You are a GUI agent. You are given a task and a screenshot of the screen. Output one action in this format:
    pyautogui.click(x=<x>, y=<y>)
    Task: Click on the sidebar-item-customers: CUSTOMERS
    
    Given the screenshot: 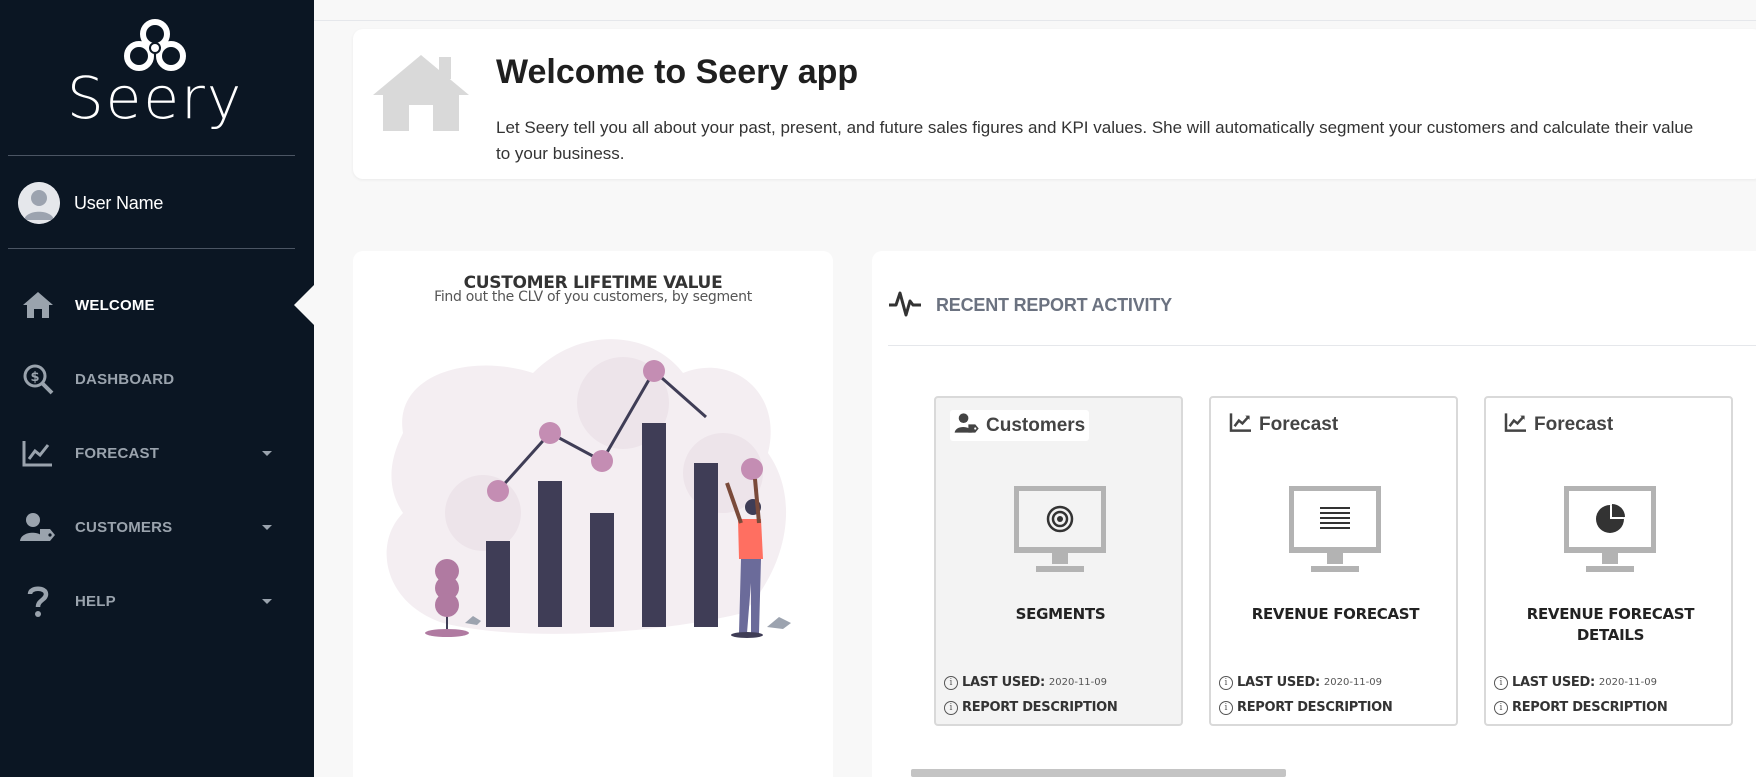 What is the action you would take?
    pyautogui.click(x=157, y=527)
    